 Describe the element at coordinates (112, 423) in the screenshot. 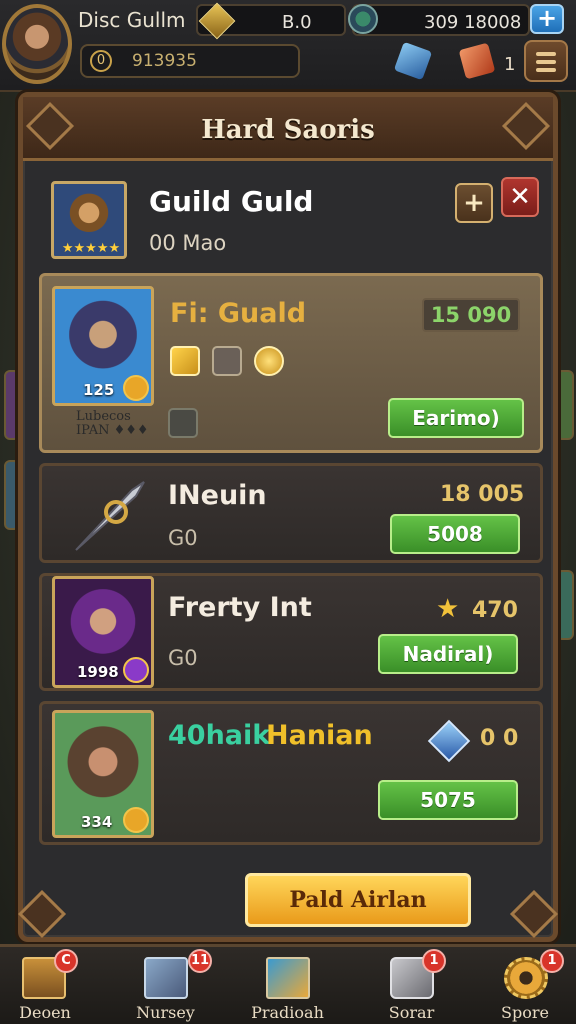

I see `entry-caption: Lubecos IPAN ♦♦♦` at that location.